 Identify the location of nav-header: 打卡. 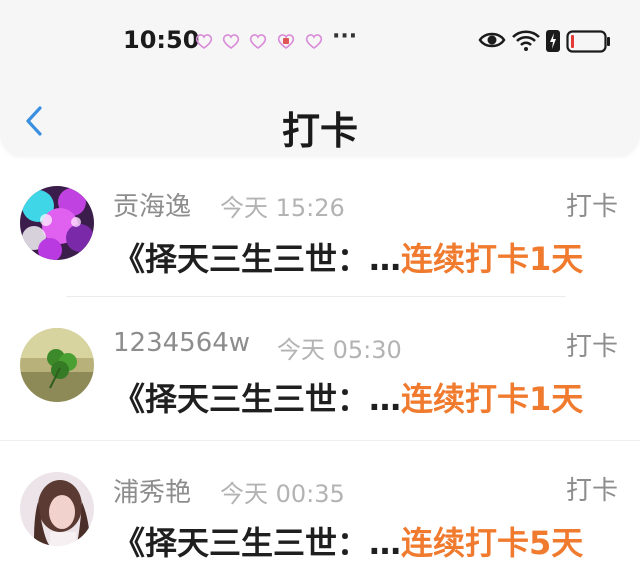
(320, 120).